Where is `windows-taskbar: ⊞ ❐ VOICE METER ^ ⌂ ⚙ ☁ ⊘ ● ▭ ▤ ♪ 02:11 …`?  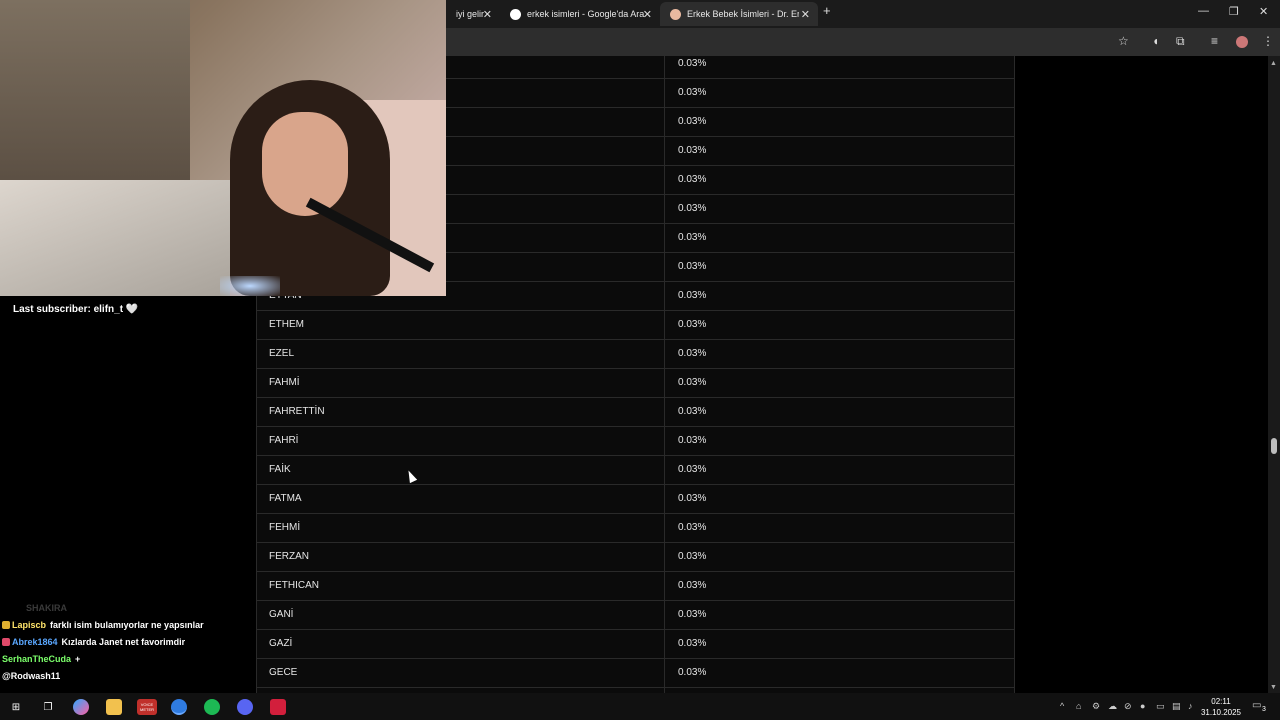
windows-taskbar: ⊞ ❐ VOICE METER ^ ⌂ ⚙ ☁ ⊘ ● ▭ ▤ ♪ 02:11 … is located at coordinates (640, 706).